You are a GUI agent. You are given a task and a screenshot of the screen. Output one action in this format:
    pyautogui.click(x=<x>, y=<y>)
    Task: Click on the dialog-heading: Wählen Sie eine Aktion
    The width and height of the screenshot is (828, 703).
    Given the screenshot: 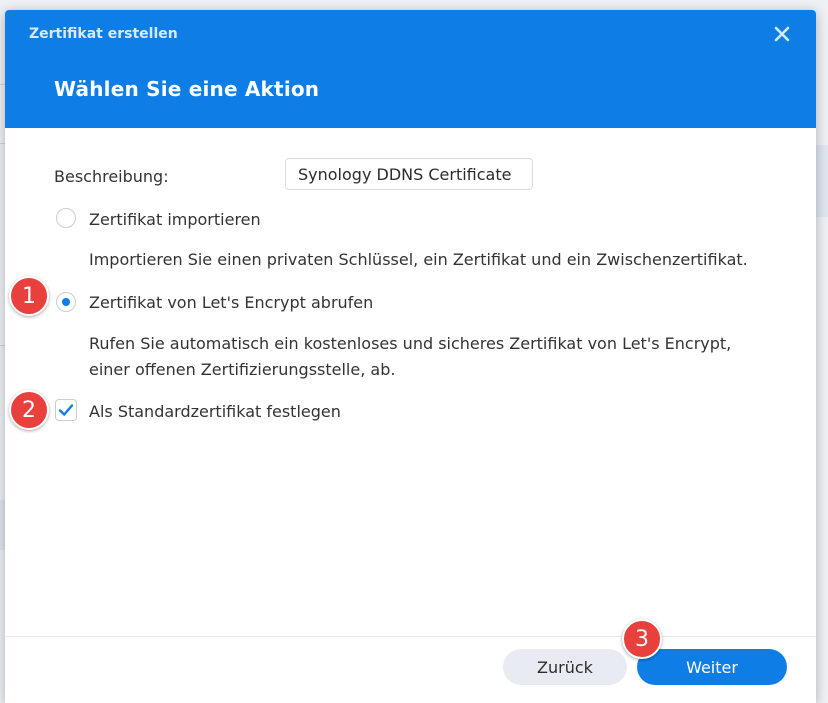 What is the action you would take?
    pyautogui.click(x=187, y=89)
    